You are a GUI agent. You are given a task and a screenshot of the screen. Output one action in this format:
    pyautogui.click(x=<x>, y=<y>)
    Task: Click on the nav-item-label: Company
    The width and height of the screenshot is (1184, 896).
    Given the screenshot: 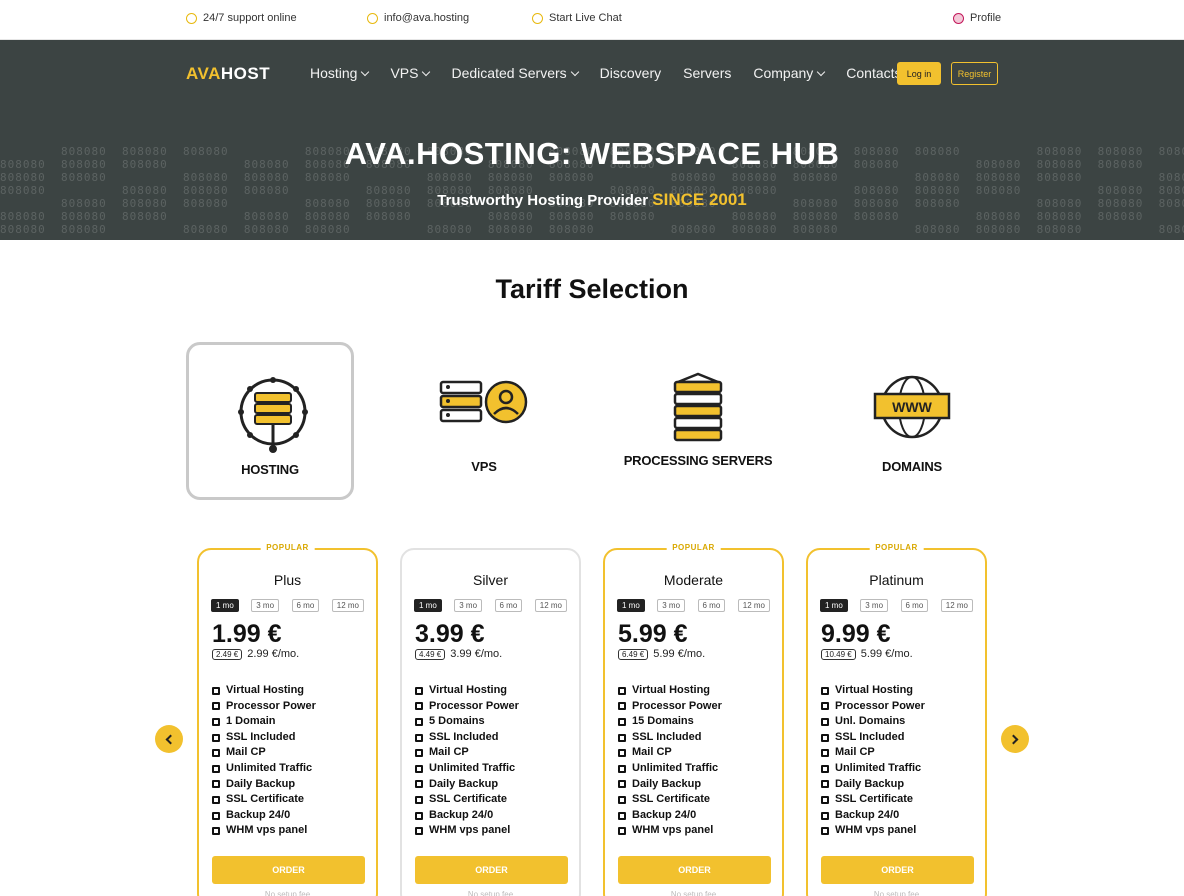 What is the action you would take?
    pyautogui.click(x=783, y=73)
    